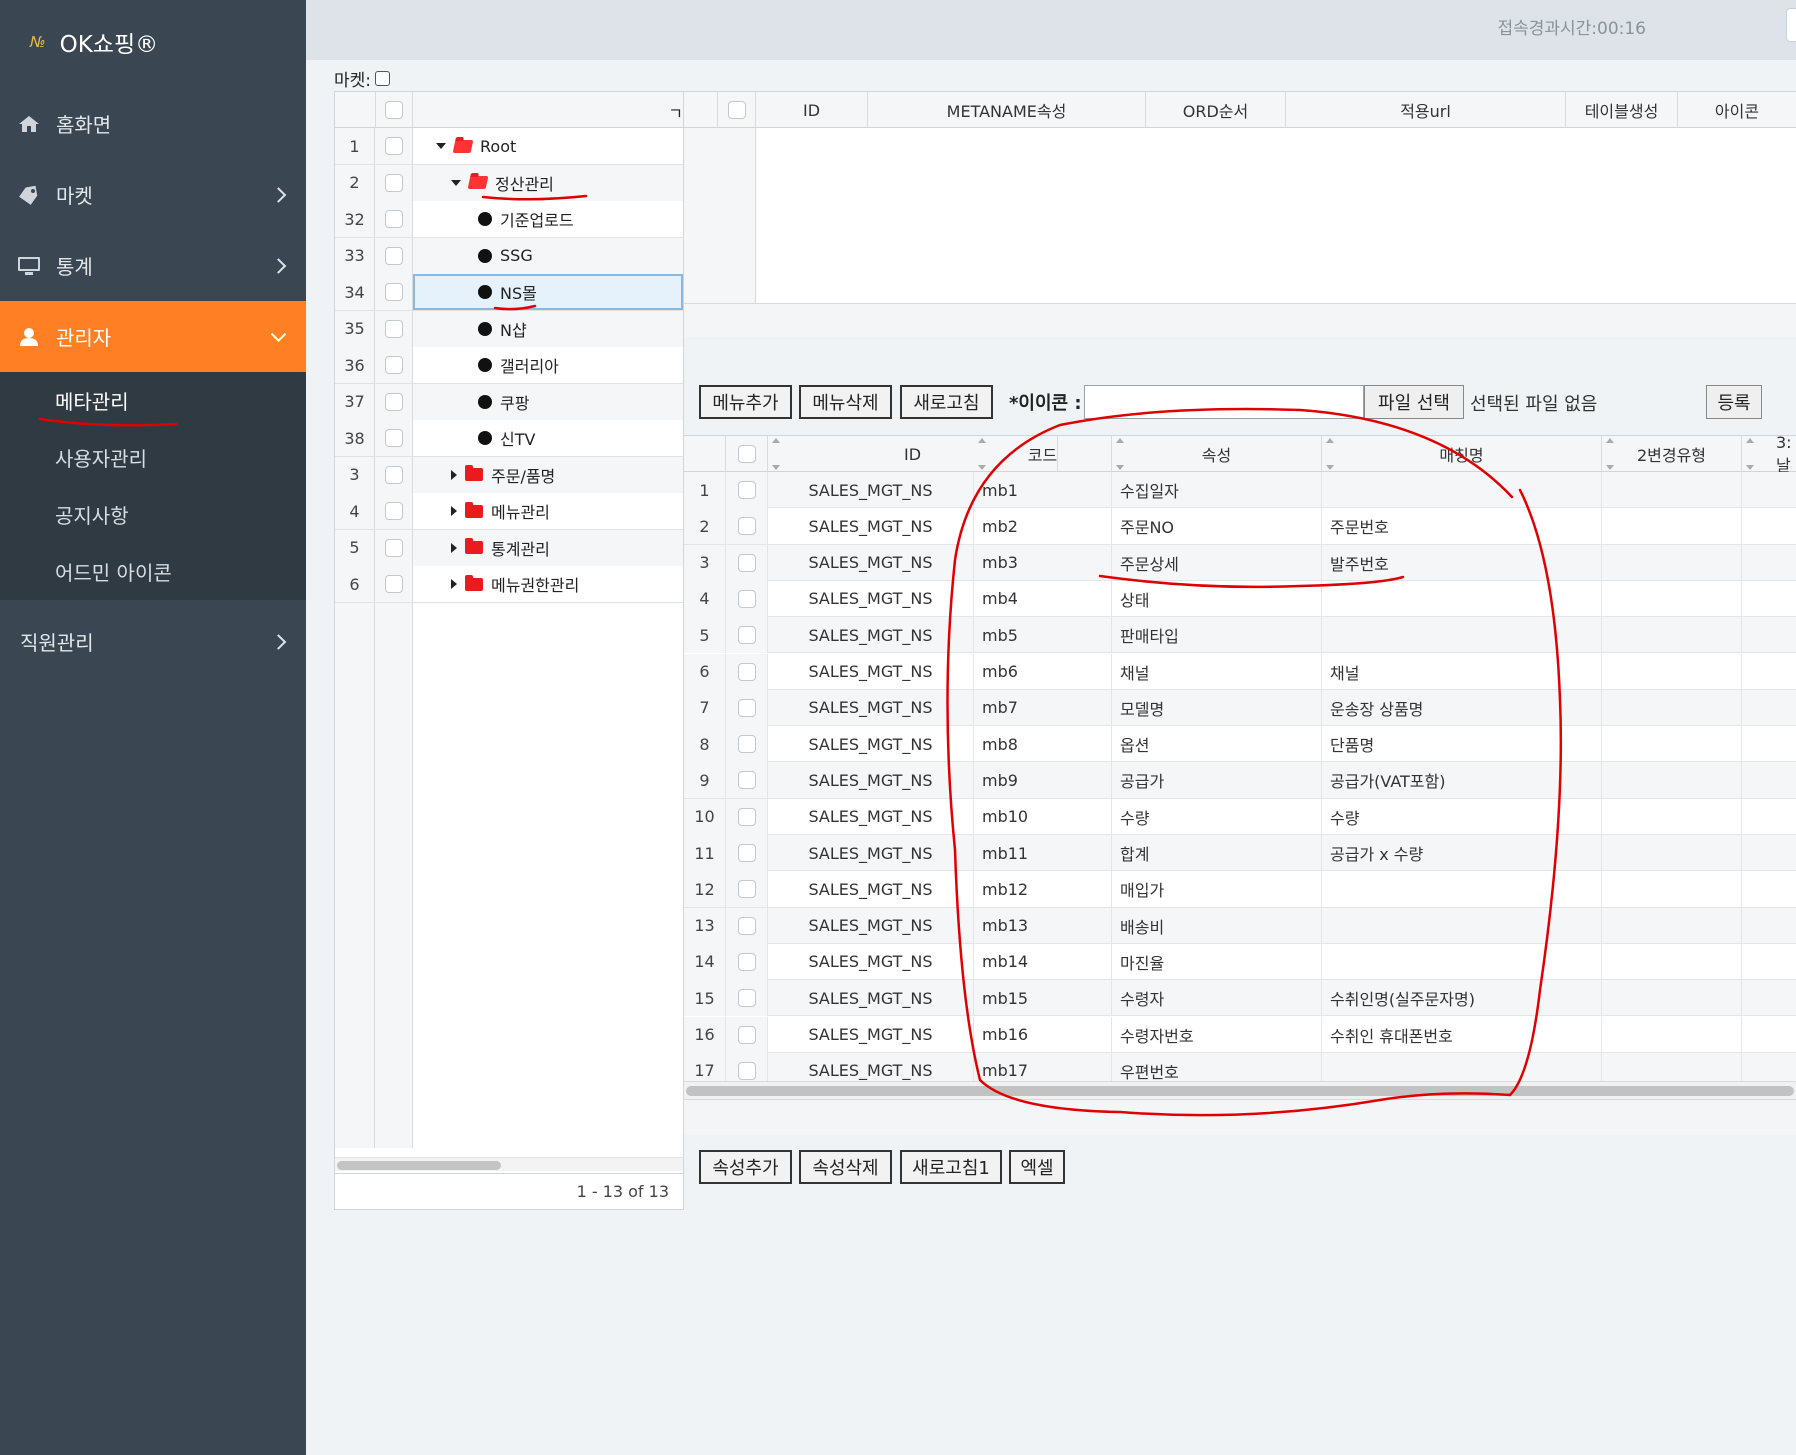 The height and width of the screenshot is (1455, 1796). What do you see at coordinates (1672, 454) in the screenshot?
I see `column-header: 2변경유형` at bounding box center [1672, 454].